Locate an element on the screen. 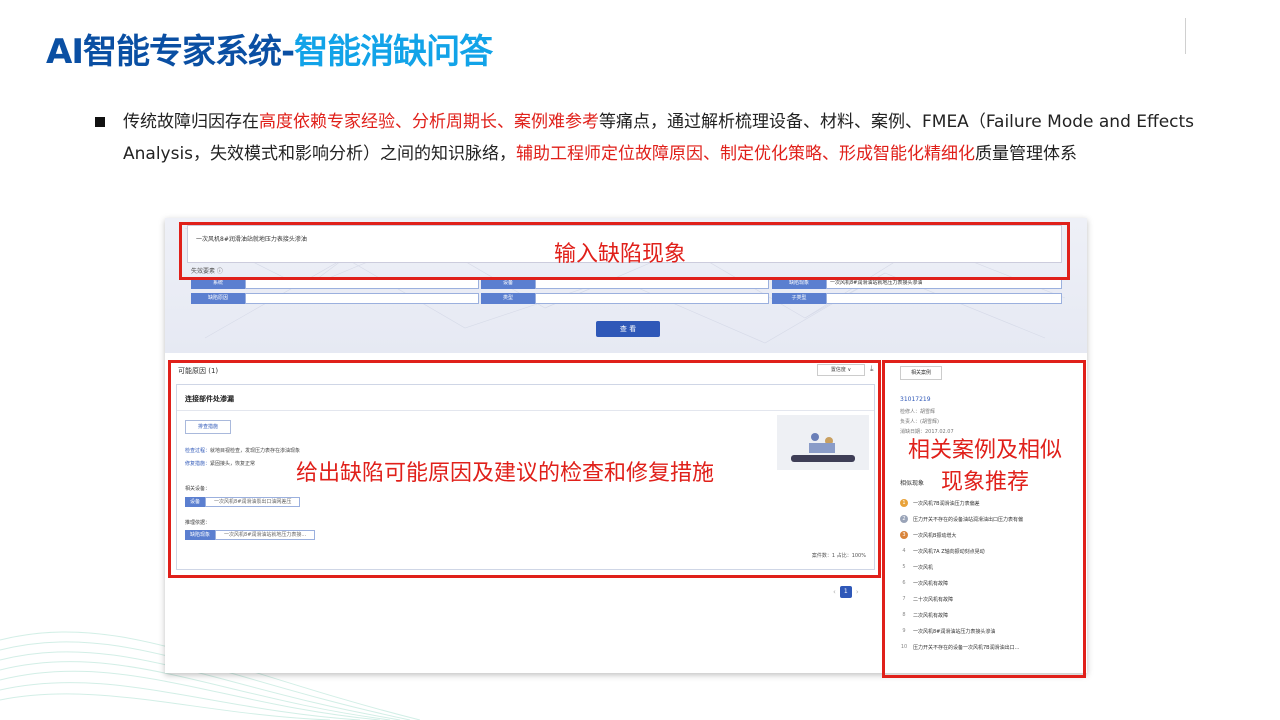  bullet-text-red-1: 高度依赖专家经验、分析周期长、案例难参考 is located at coordinates (429, 122).